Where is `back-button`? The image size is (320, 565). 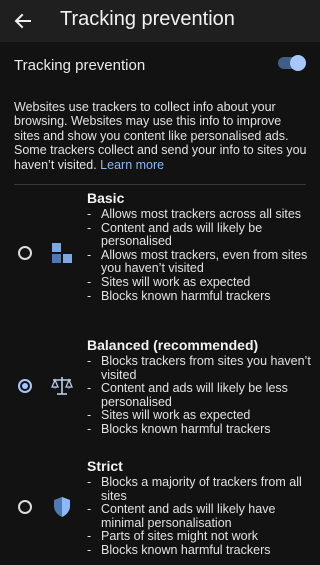
back-button is located at coordinates (23, 21).